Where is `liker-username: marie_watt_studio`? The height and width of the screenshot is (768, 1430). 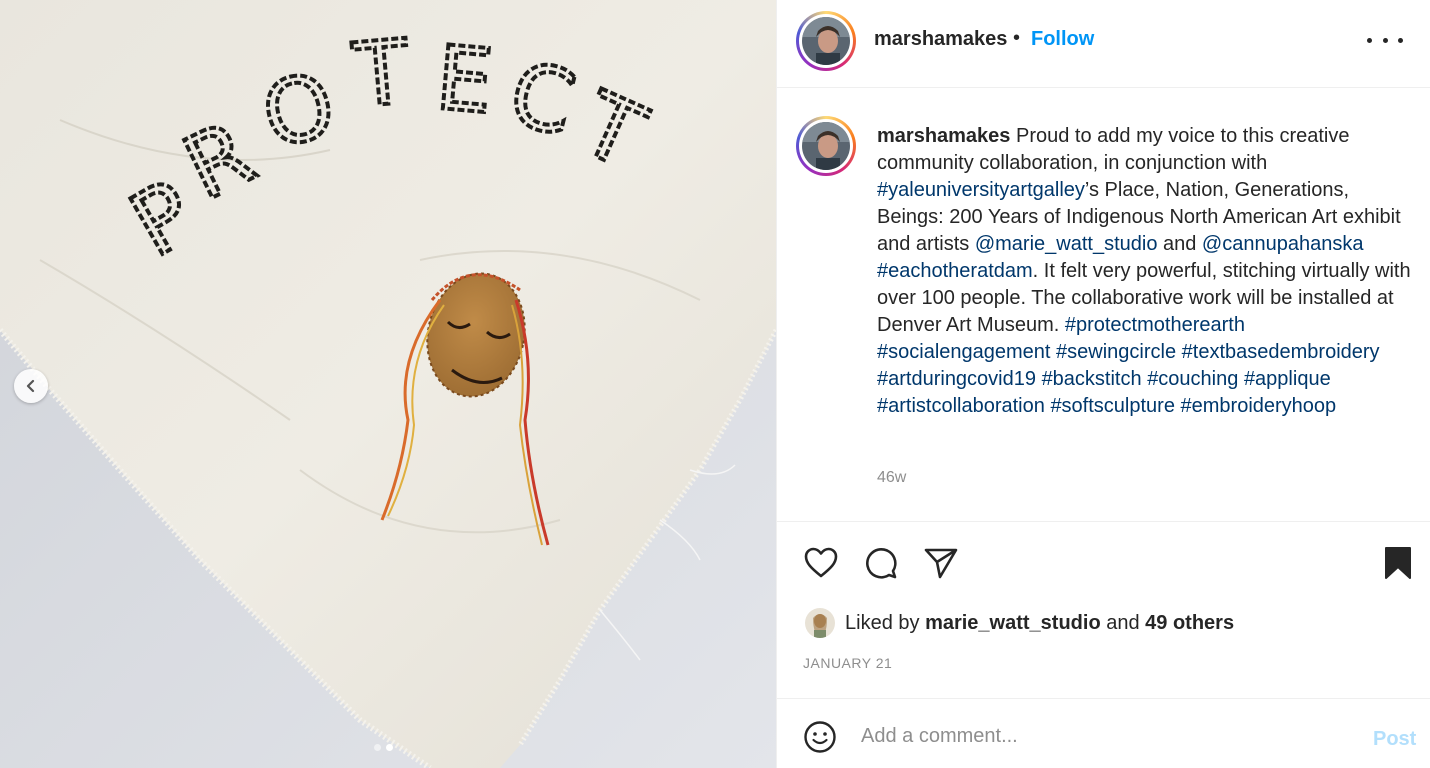
liker-username: marie_watt_studio is located at coordinates (1013, 623).